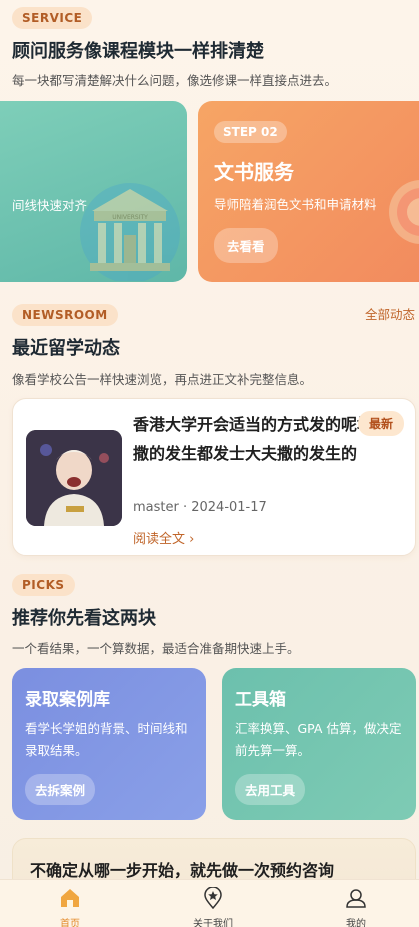  I want to click on service-card-documents: STEP 02 文书服务 导师陪着润色文书和申请材料 去看看, so click(308, 191).